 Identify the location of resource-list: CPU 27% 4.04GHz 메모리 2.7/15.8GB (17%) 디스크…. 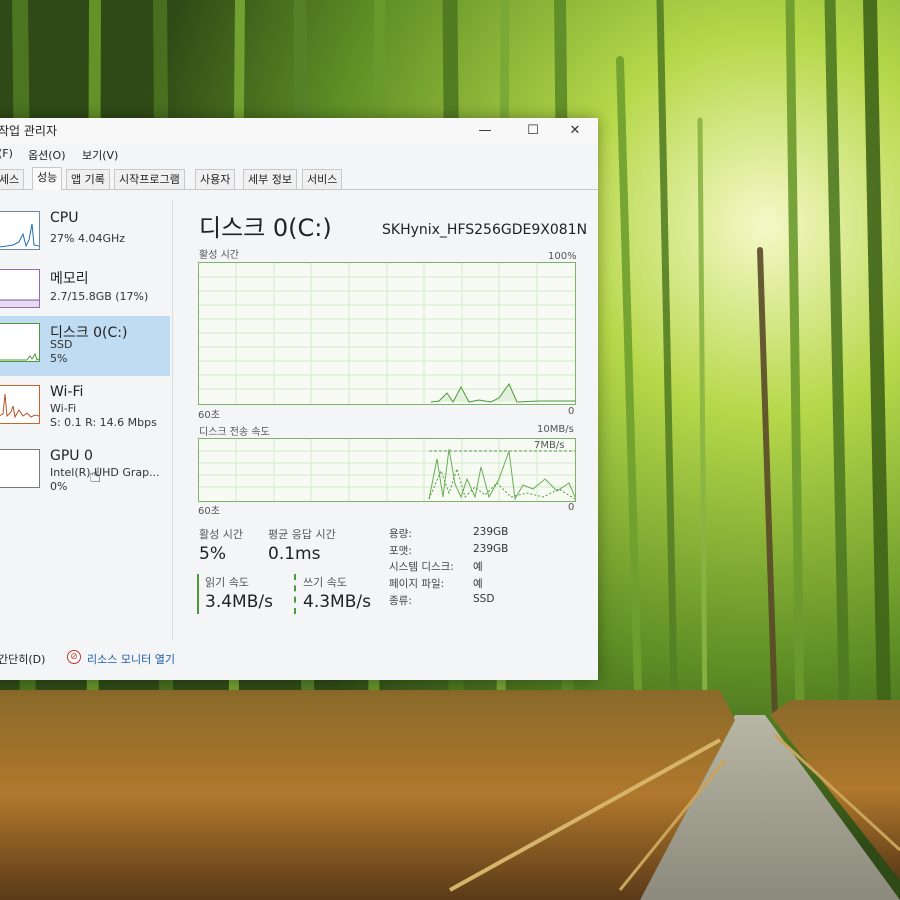
(86, 417).